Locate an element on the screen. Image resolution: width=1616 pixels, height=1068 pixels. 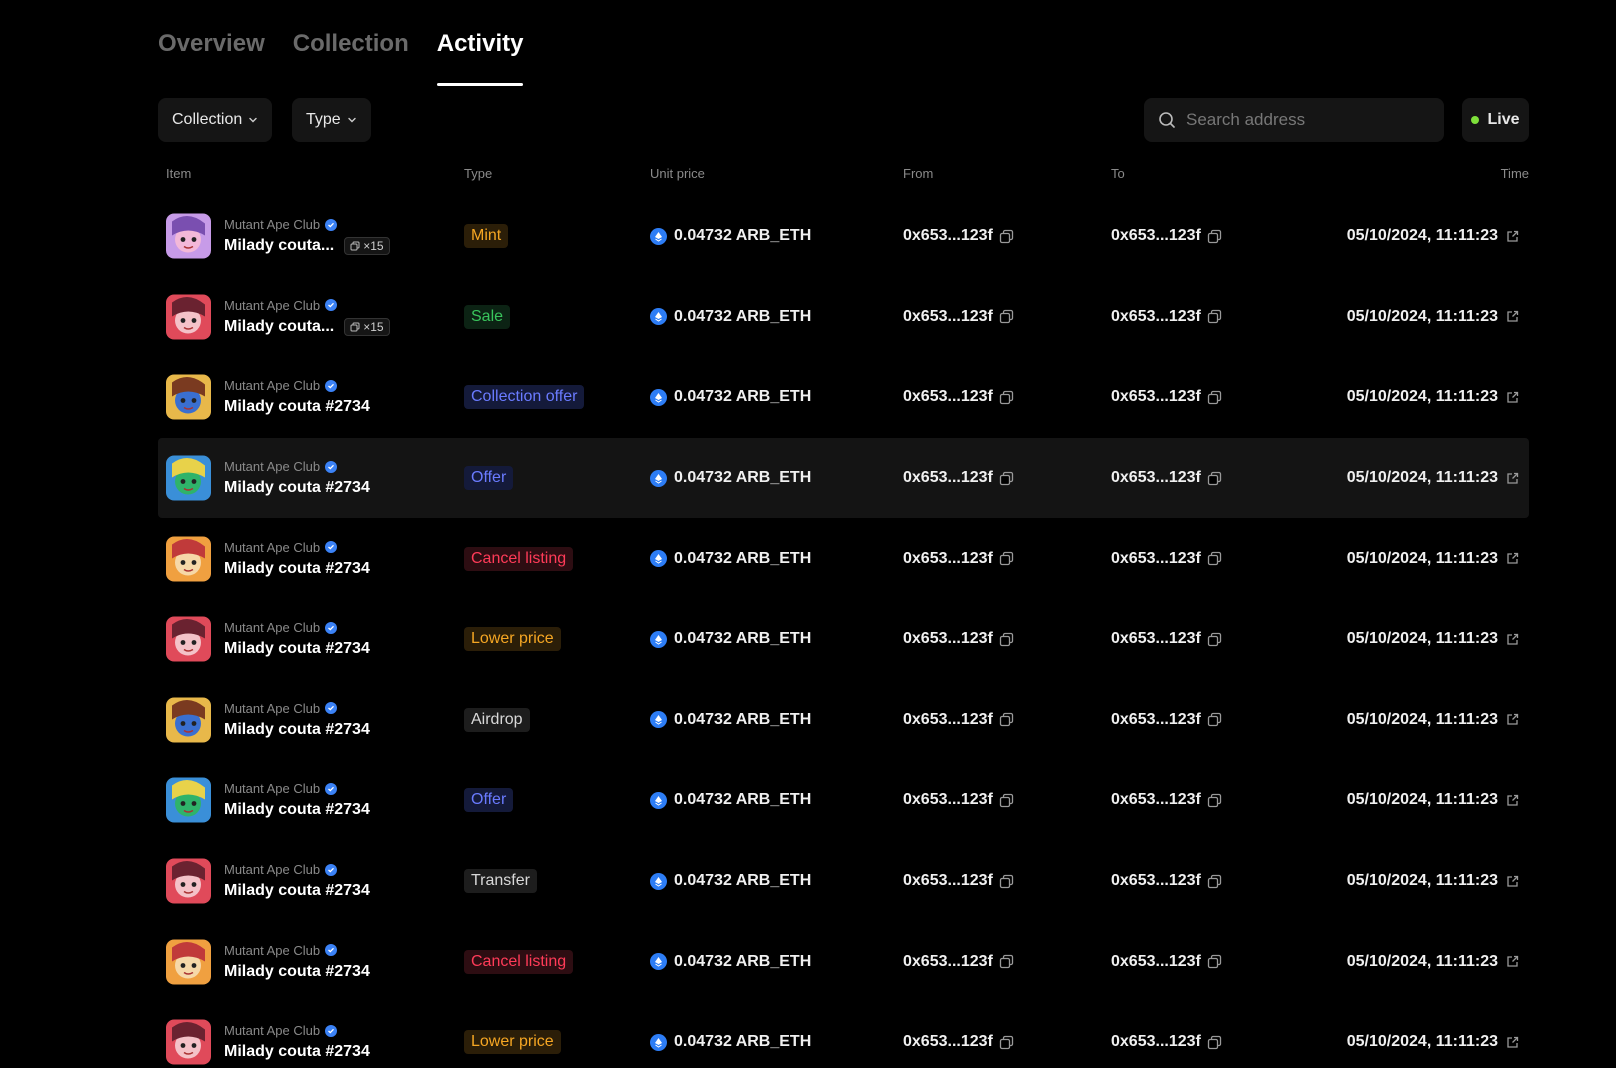
tab-collection: Collection is located at coordinates (351, 50).